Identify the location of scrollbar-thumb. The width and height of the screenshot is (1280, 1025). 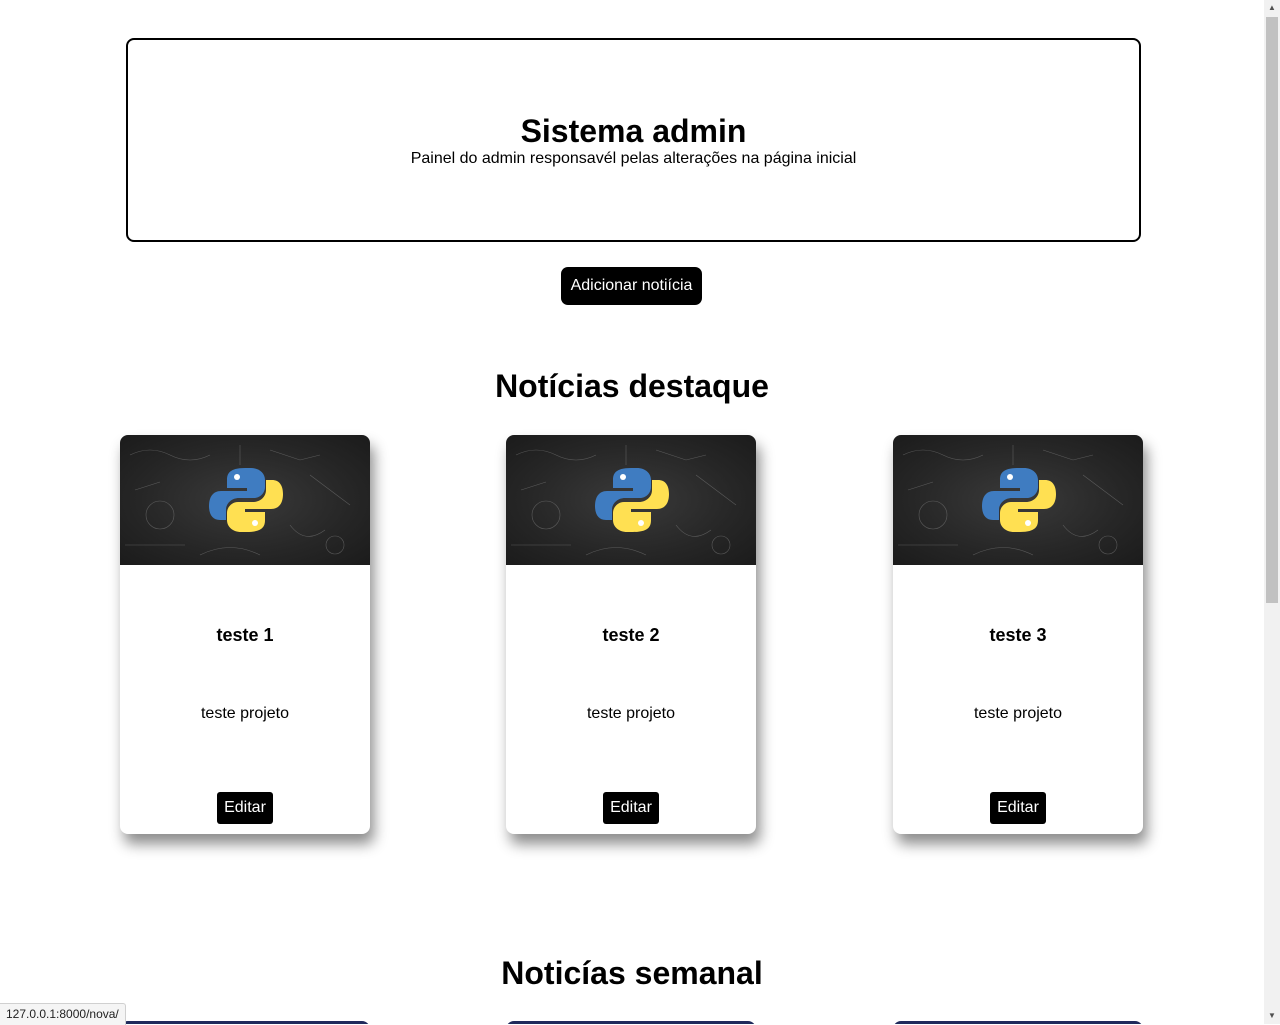
(1272, 310).